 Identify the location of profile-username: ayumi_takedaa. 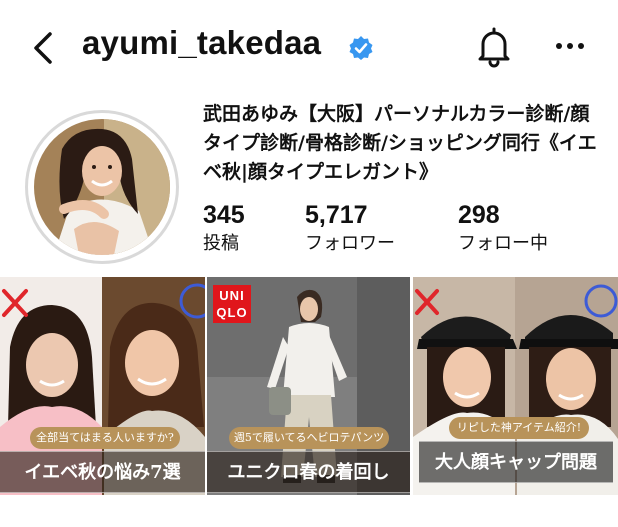
(202, 42).